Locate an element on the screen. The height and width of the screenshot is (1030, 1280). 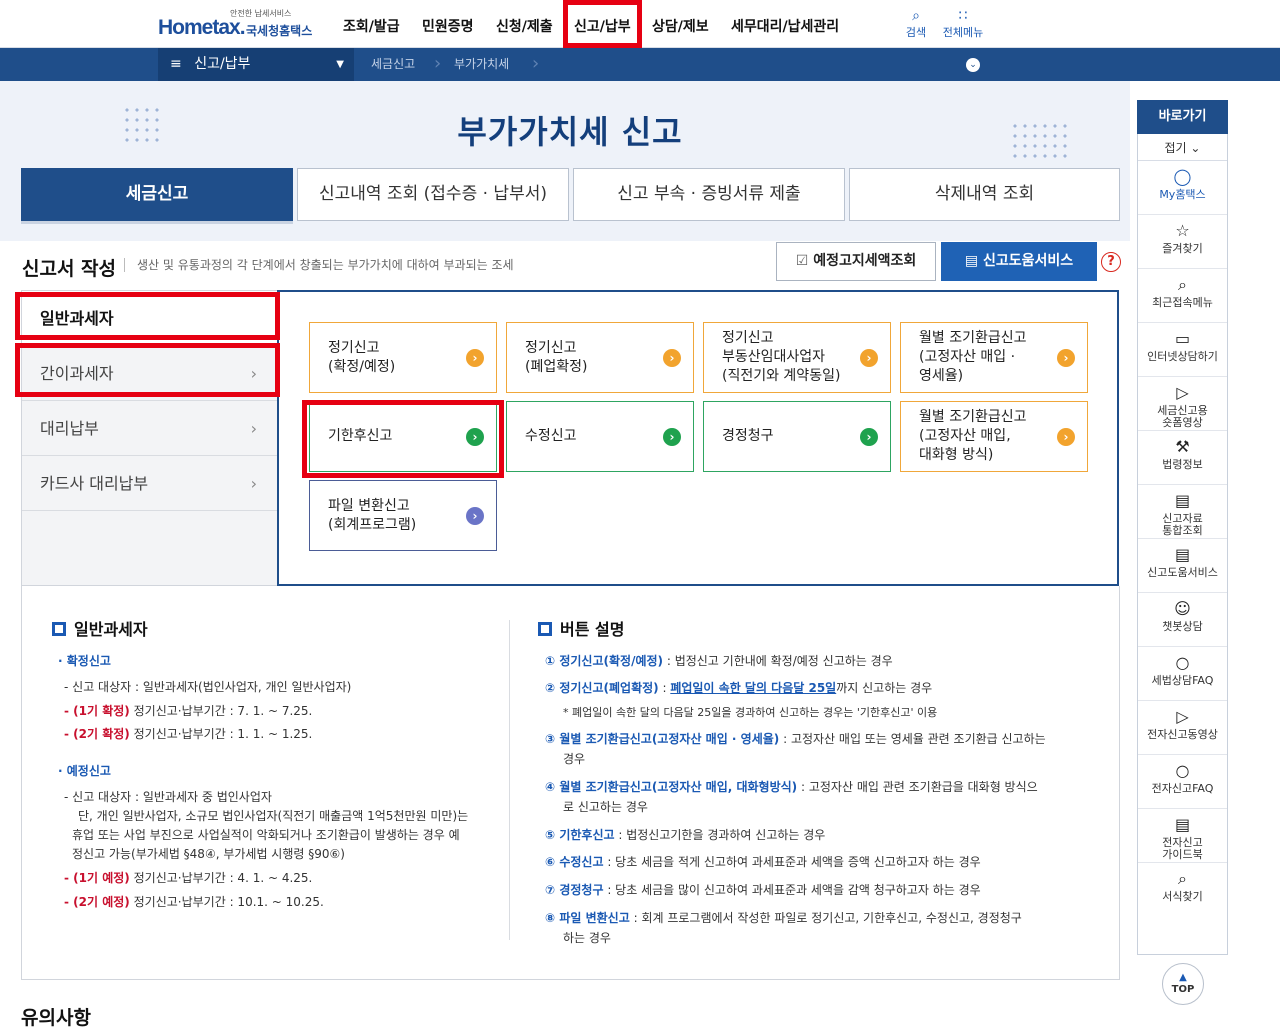
card-line: (확정/예정) is located at coordinates (362, 366).